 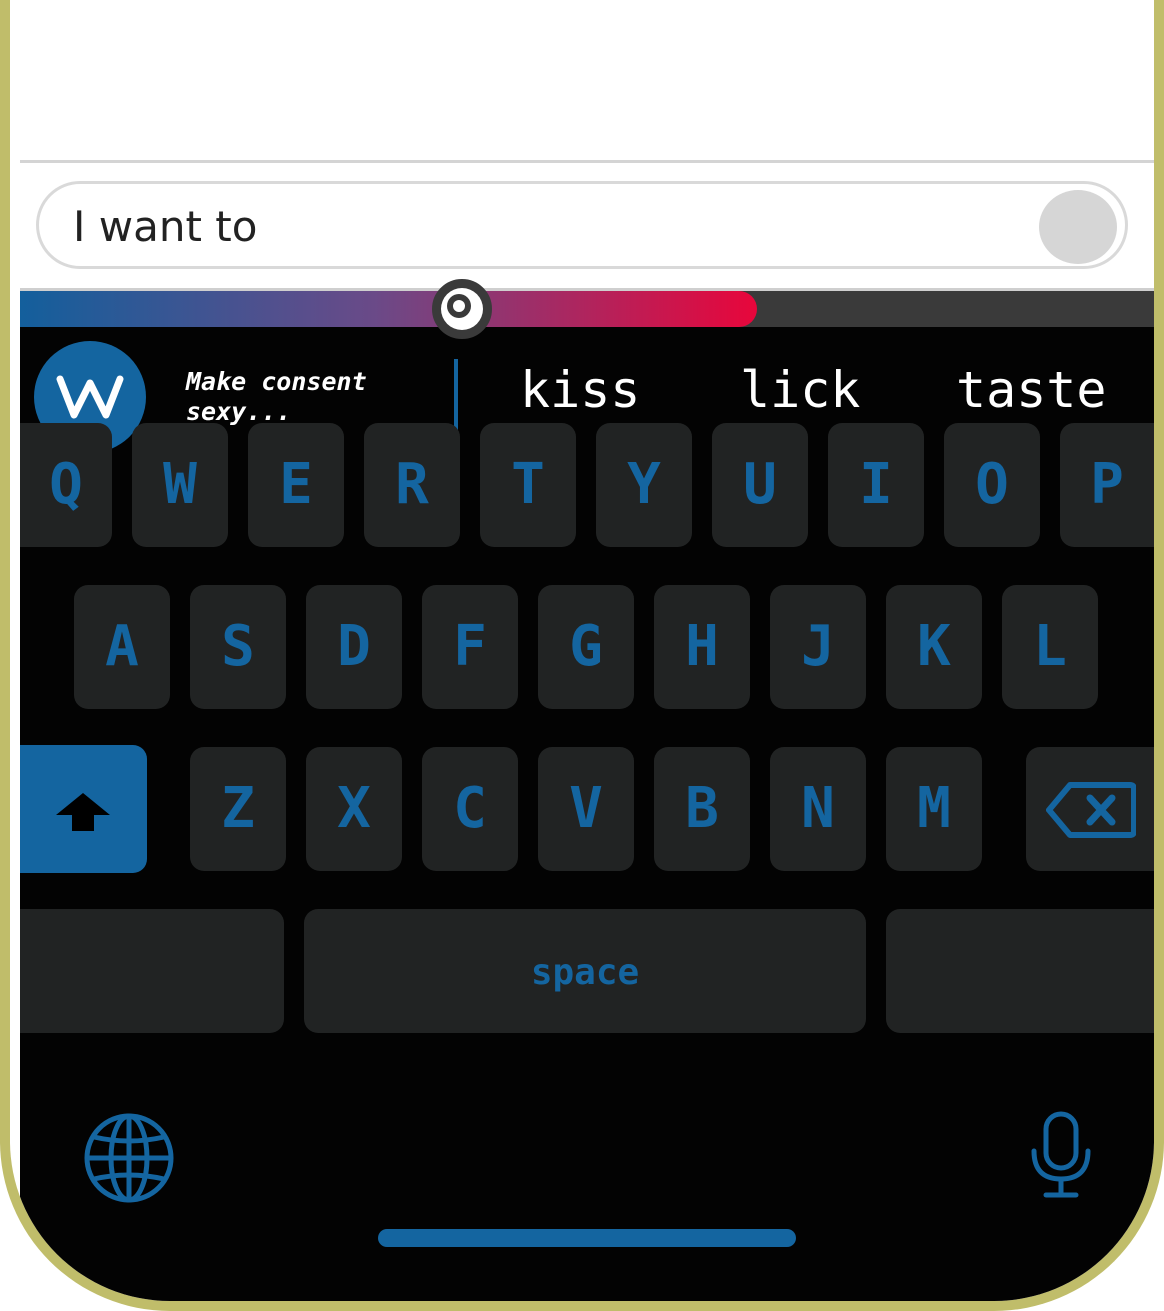 What do you see at coordinates (388, 309) in the screenshot?
I see `intensity-slider-fill` at bounding box center [388, 309].